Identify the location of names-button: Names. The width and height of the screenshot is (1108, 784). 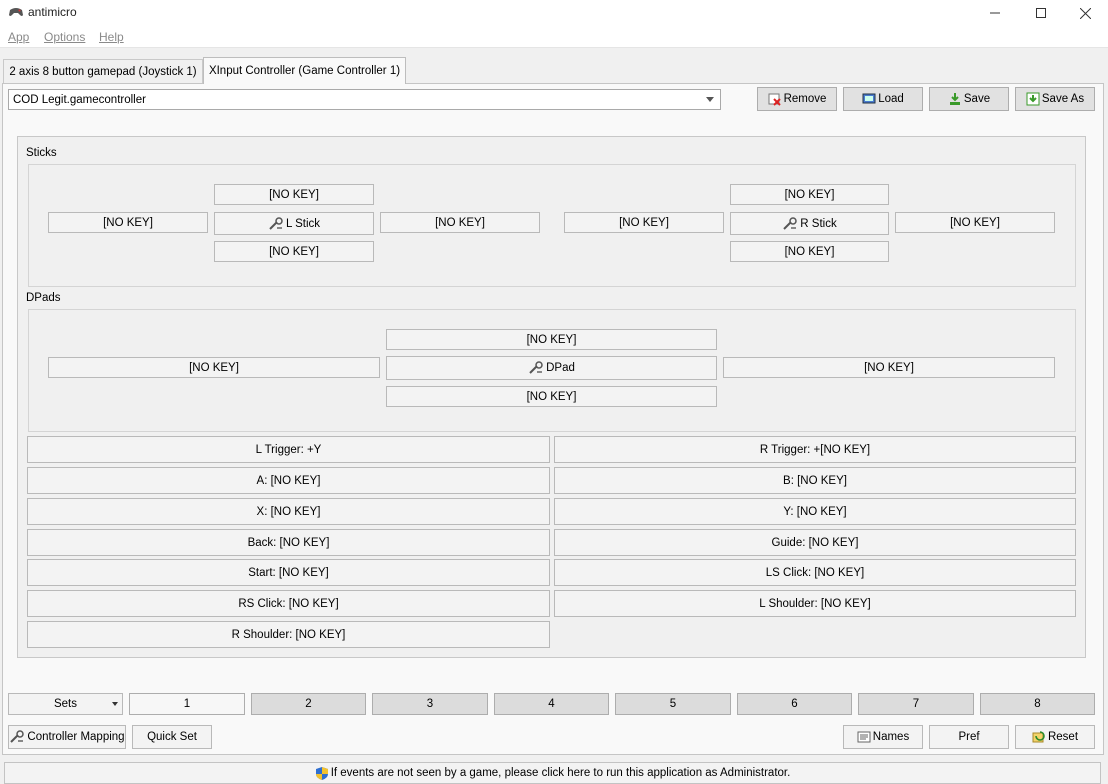
(883, 737).